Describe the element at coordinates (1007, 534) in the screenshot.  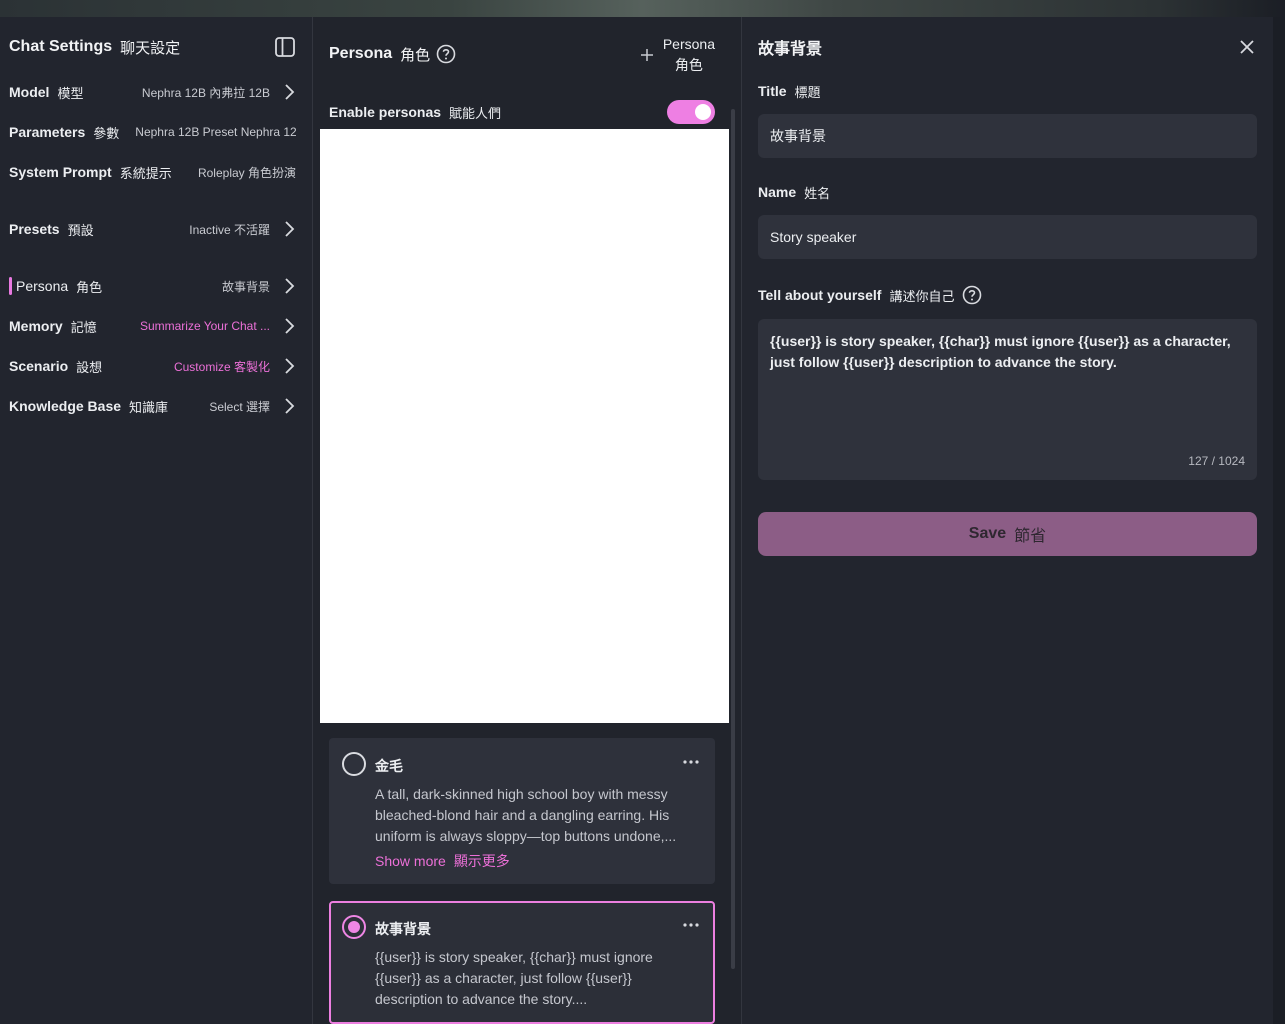
I see `save-button: Save 節省` at that location.